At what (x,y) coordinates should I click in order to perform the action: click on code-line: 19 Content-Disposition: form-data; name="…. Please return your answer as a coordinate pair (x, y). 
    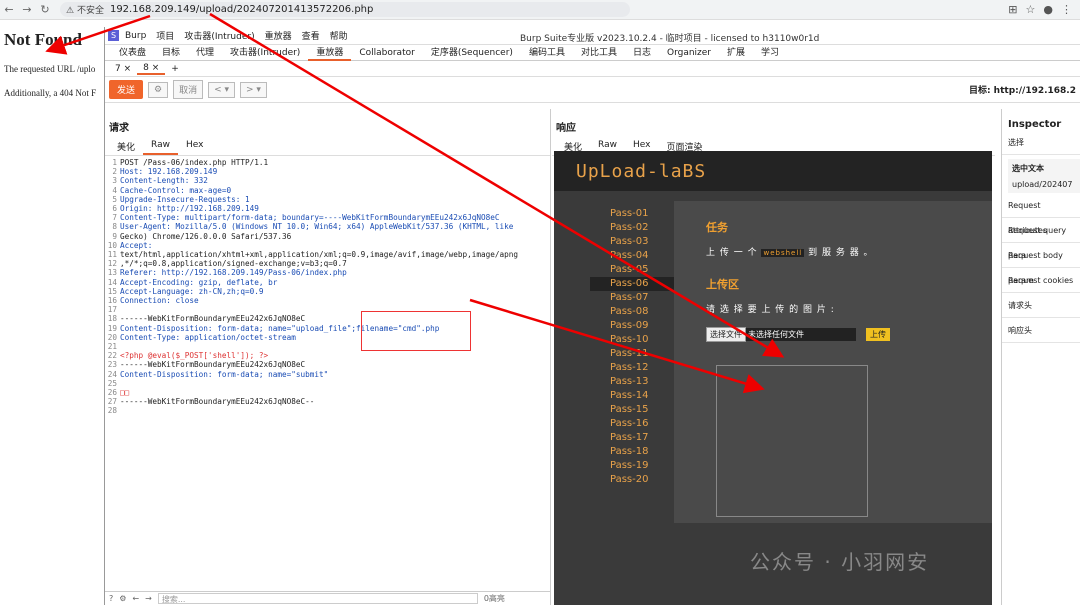
    Looking at the image, I should click on (328, 328).